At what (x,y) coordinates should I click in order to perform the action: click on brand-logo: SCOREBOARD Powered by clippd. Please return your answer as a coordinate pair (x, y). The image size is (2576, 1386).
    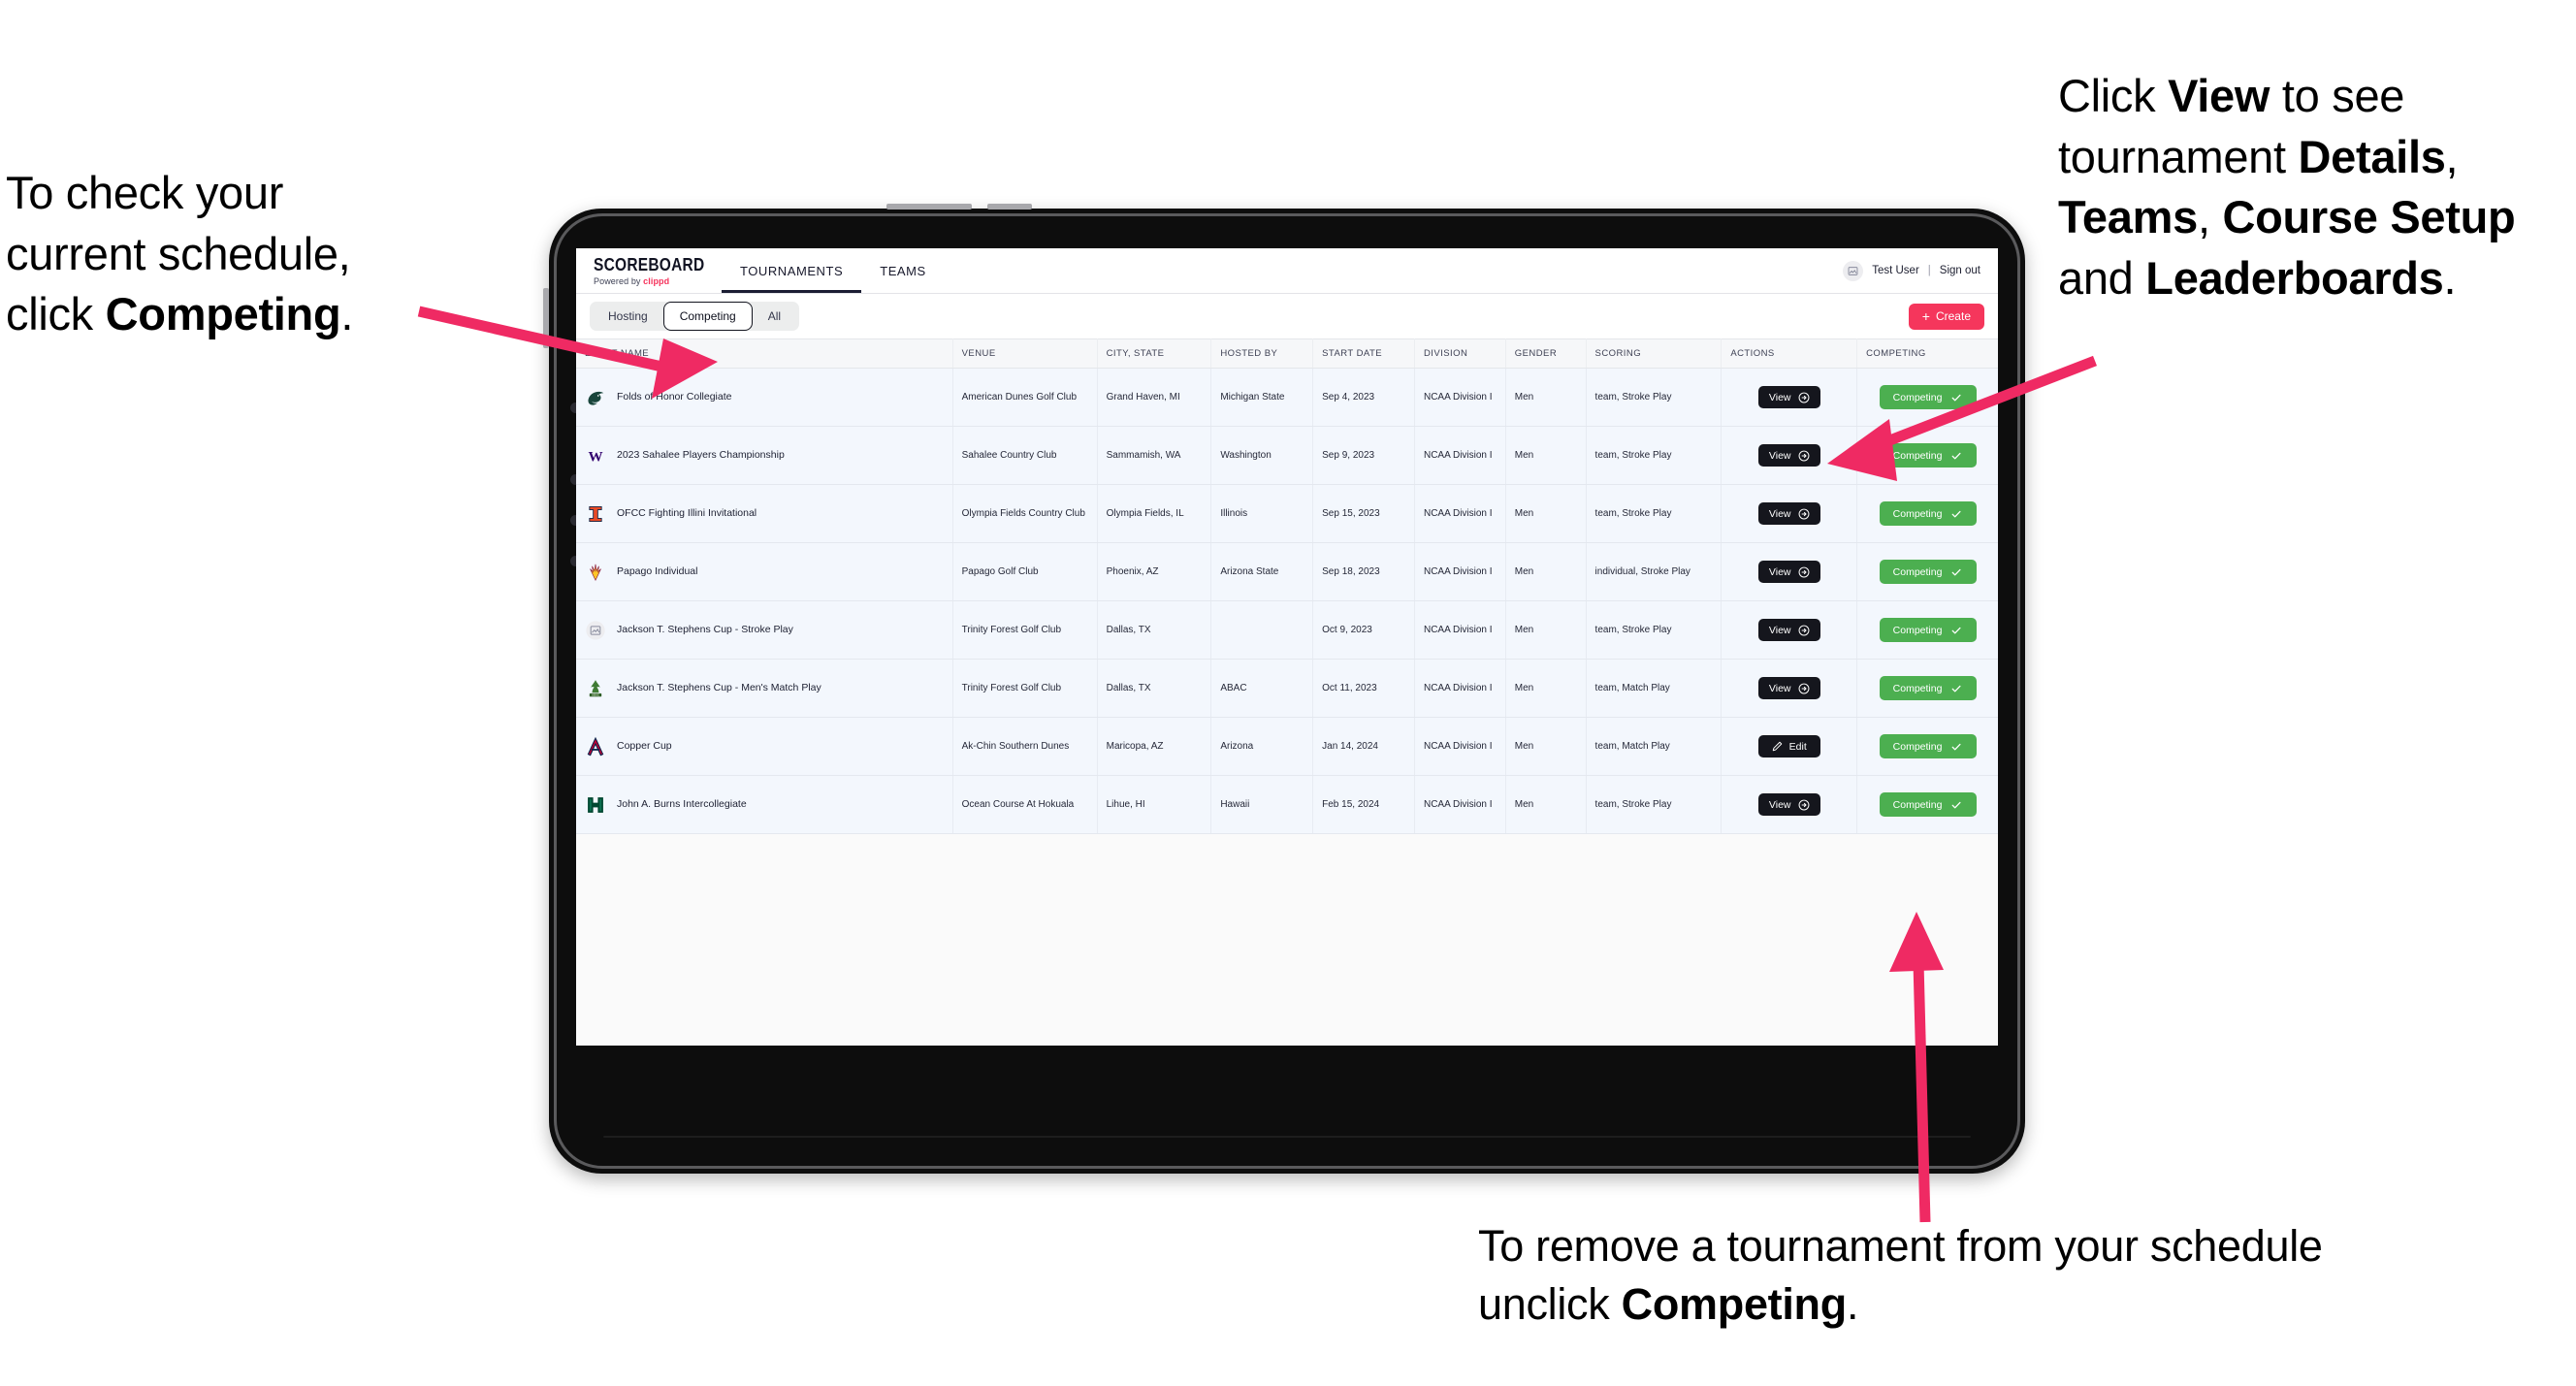
    Looking at the image, I should click on (649, 270).